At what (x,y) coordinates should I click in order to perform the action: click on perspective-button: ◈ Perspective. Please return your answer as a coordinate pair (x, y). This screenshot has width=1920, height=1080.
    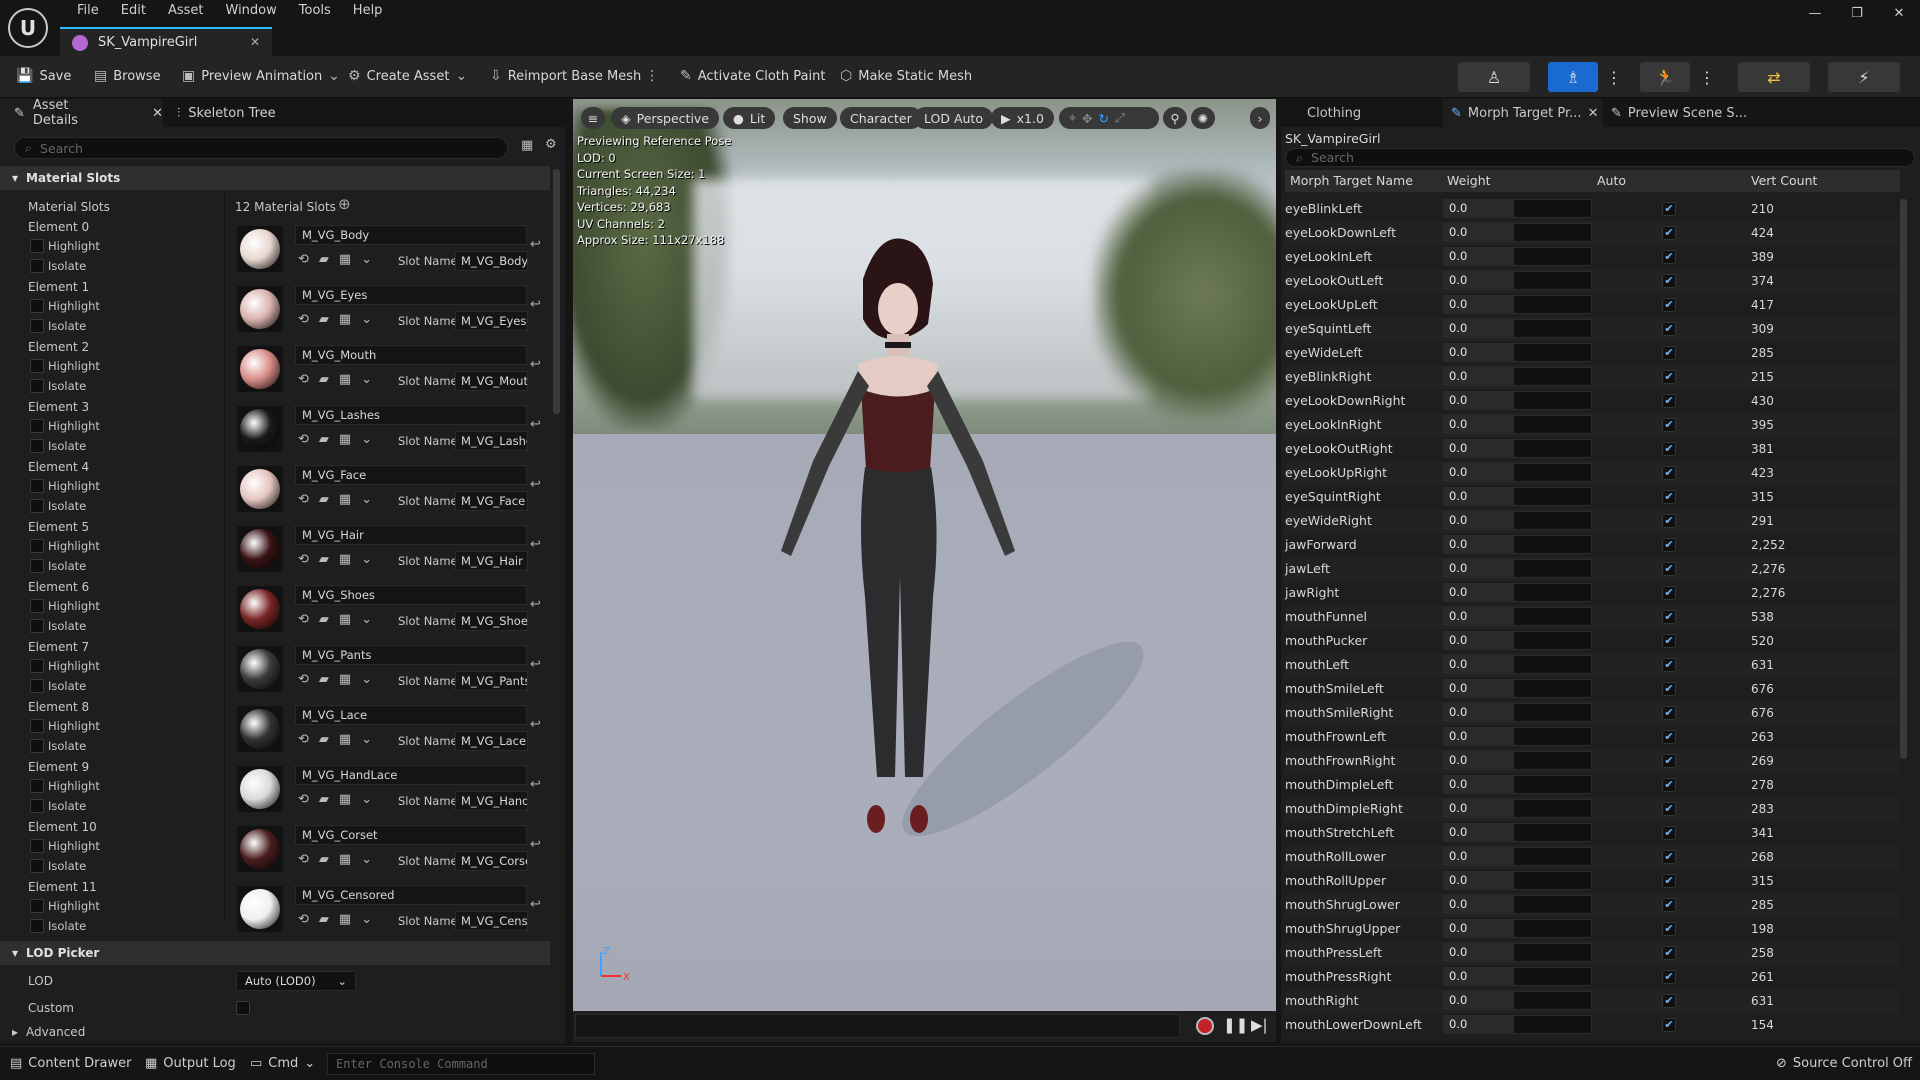
    Looking at the image, I should click on (665, 118).